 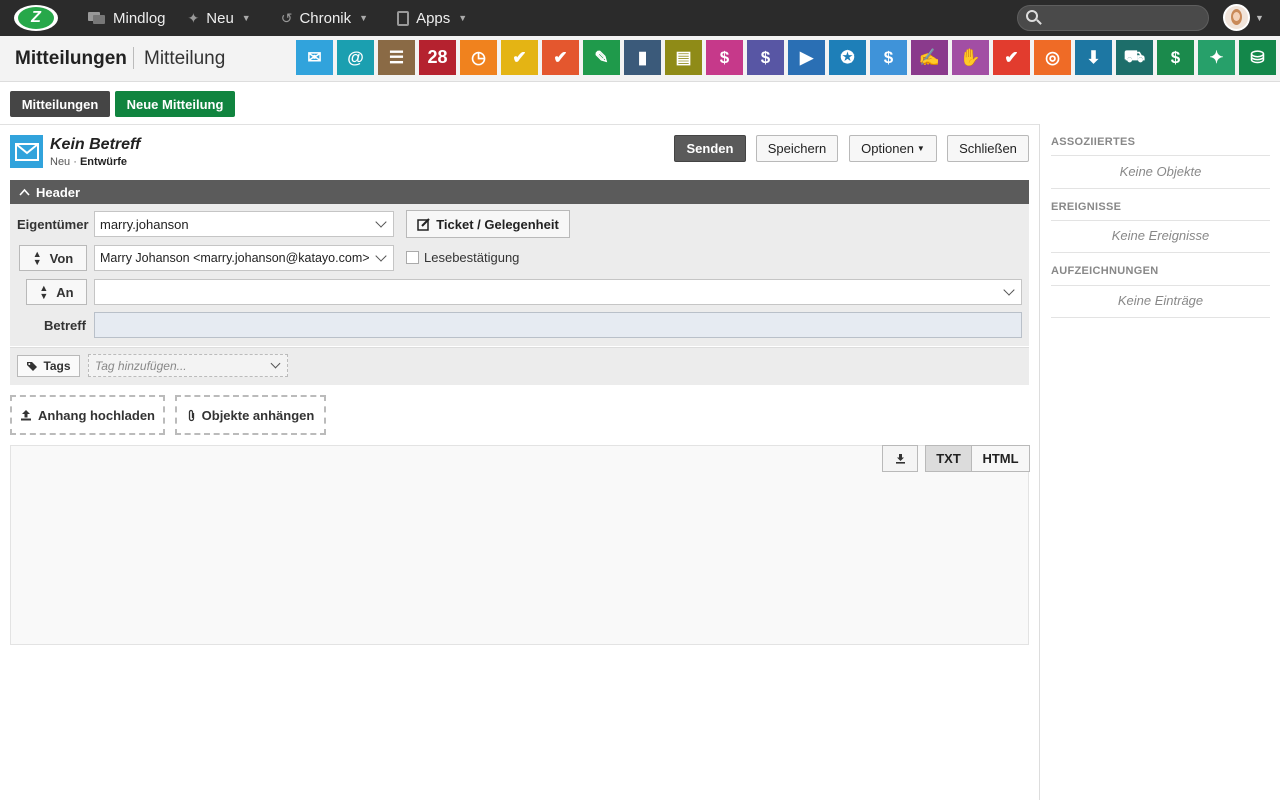 What do you see at coordinates (988, 148) in the screenshot?
I see `close-button: Schließen` at bounding box center [988, 148].